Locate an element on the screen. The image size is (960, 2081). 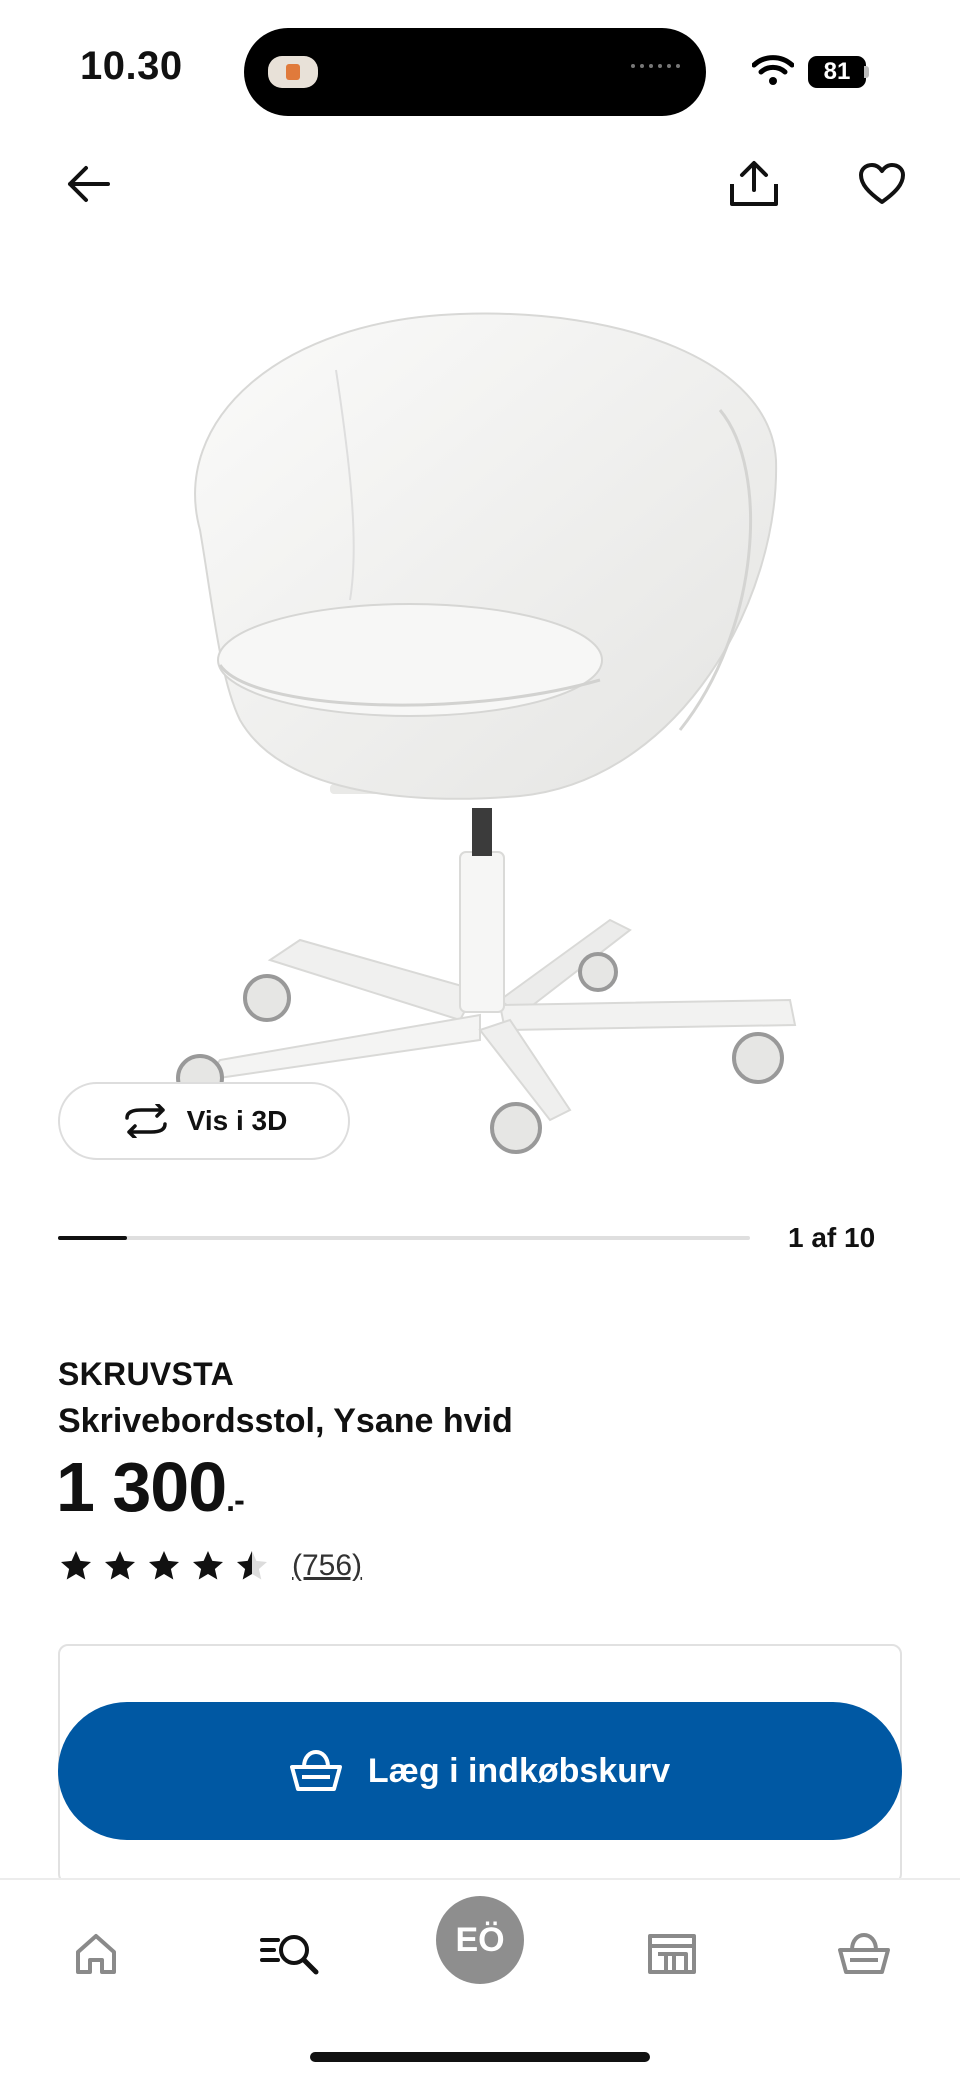
nav-home is located at coordinates (96, 1954).